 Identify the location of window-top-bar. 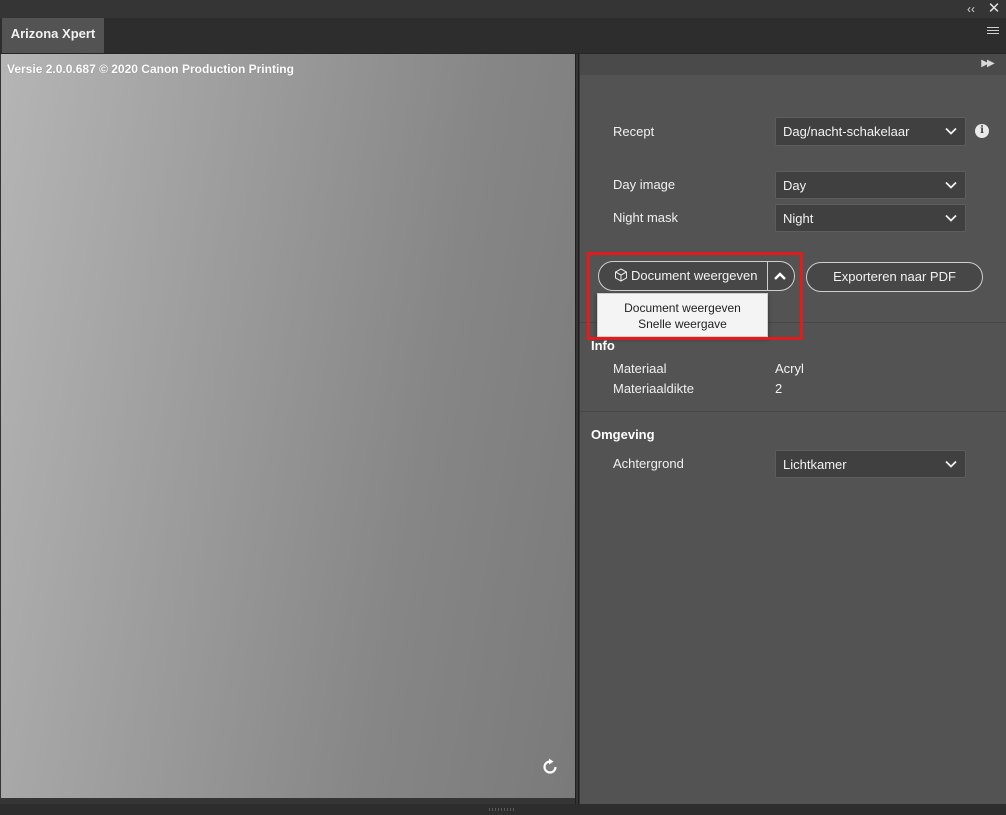
(503, 9).